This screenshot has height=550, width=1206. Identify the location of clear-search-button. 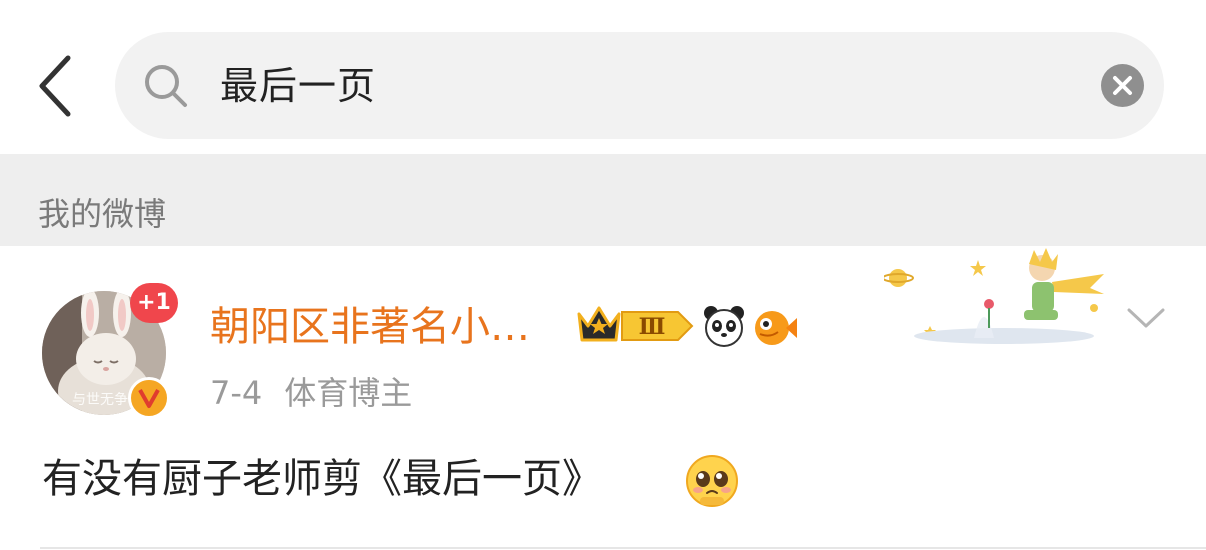
(1122, 85).